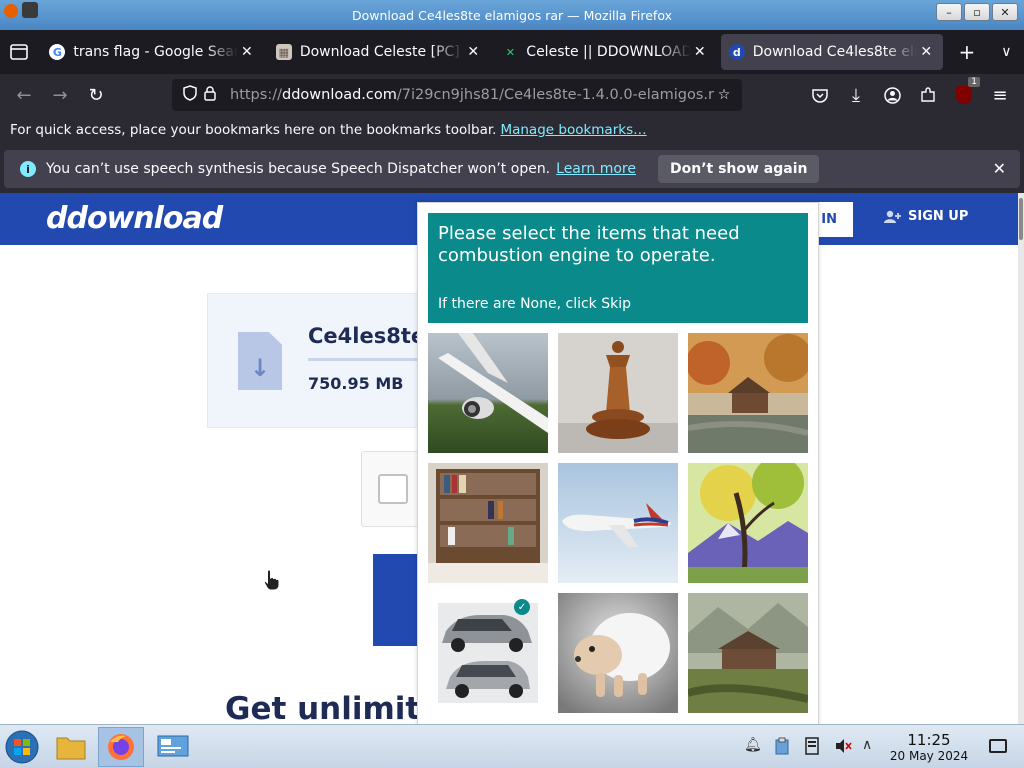  I want to click on volume-muted-icon, so click(843, 748).